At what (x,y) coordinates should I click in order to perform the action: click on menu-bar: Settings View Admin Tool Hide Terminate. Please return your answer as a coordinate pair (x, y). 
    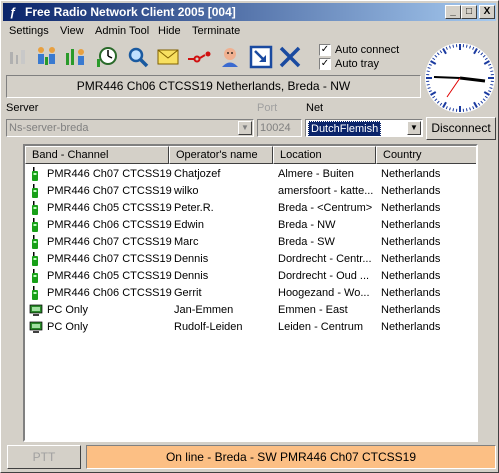
    Looking at the image, I should click on (208, 32).